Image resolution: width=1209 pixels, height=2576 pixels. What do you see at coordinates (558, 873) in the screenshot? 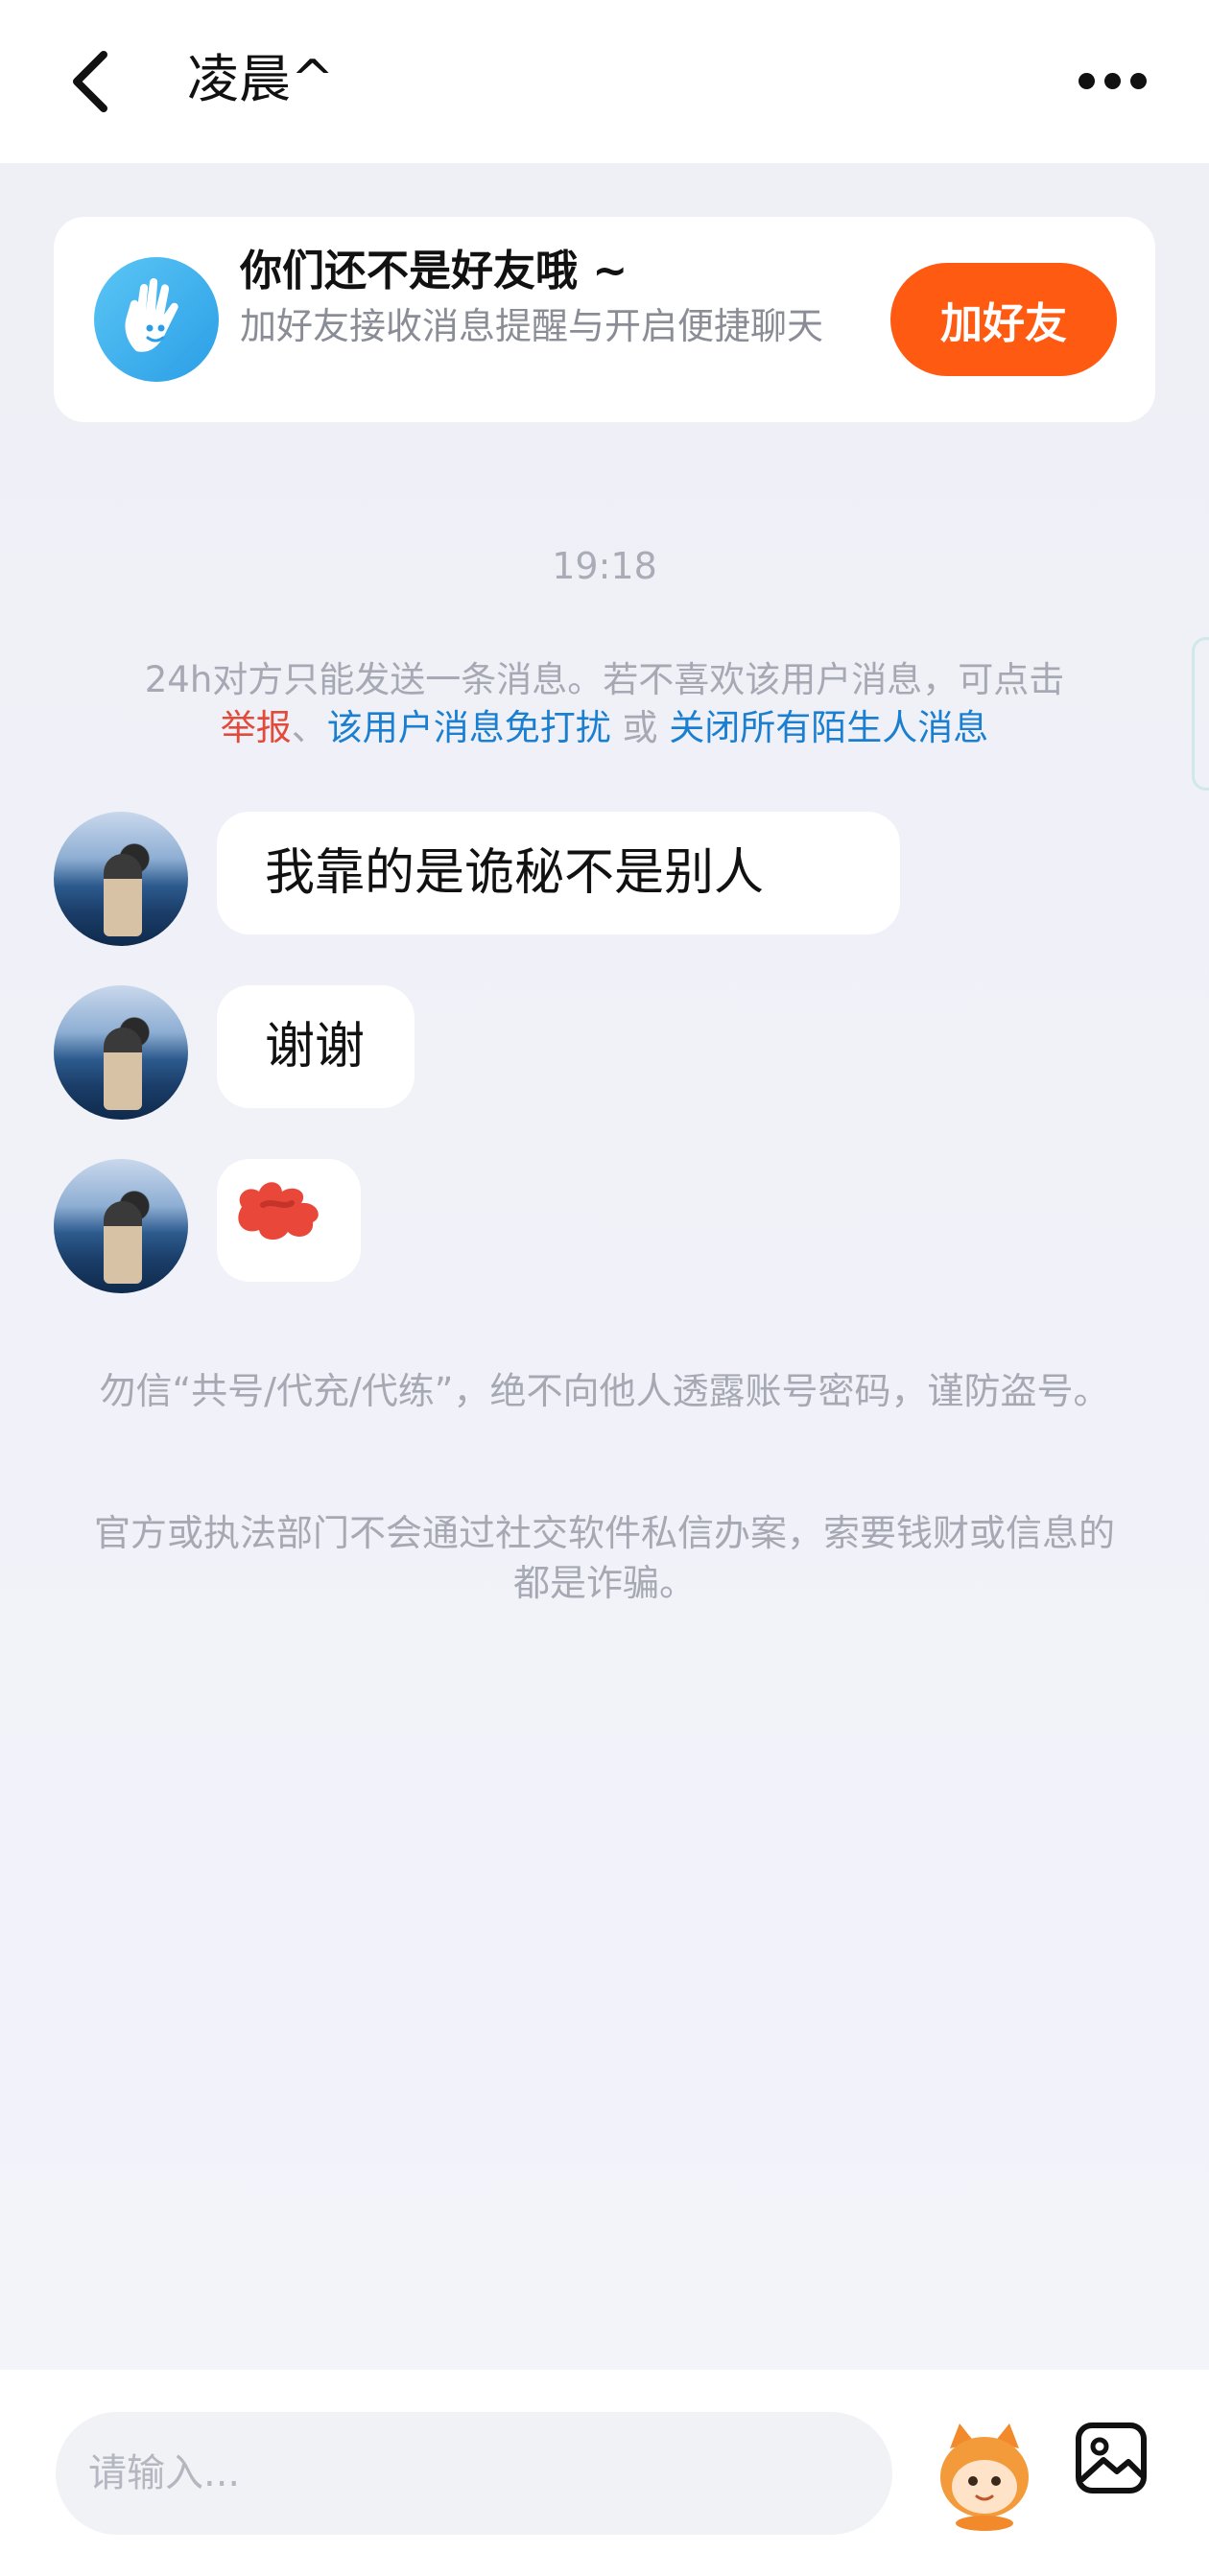
I see `message-bubble: 我靠的是诡秘不是别人` at bounding box center [558, 873].